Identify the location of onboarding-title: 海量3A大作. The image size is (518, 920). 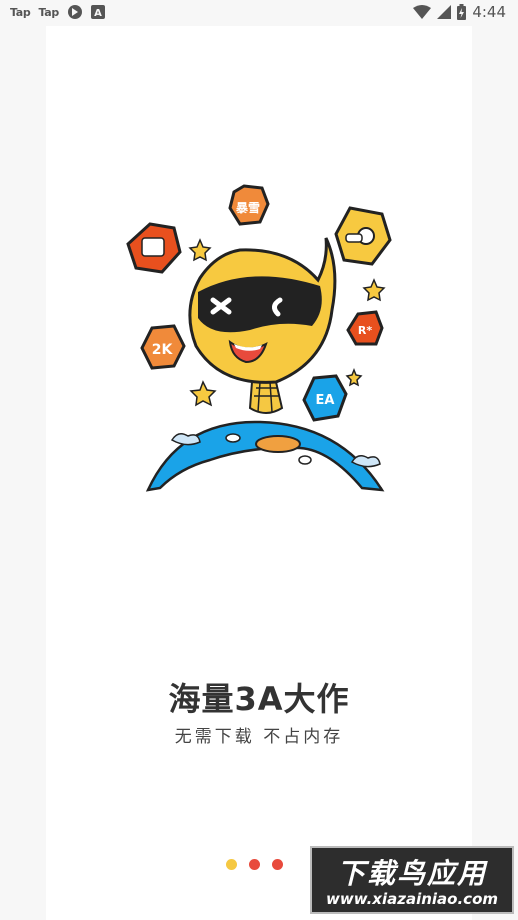
(259, 699).